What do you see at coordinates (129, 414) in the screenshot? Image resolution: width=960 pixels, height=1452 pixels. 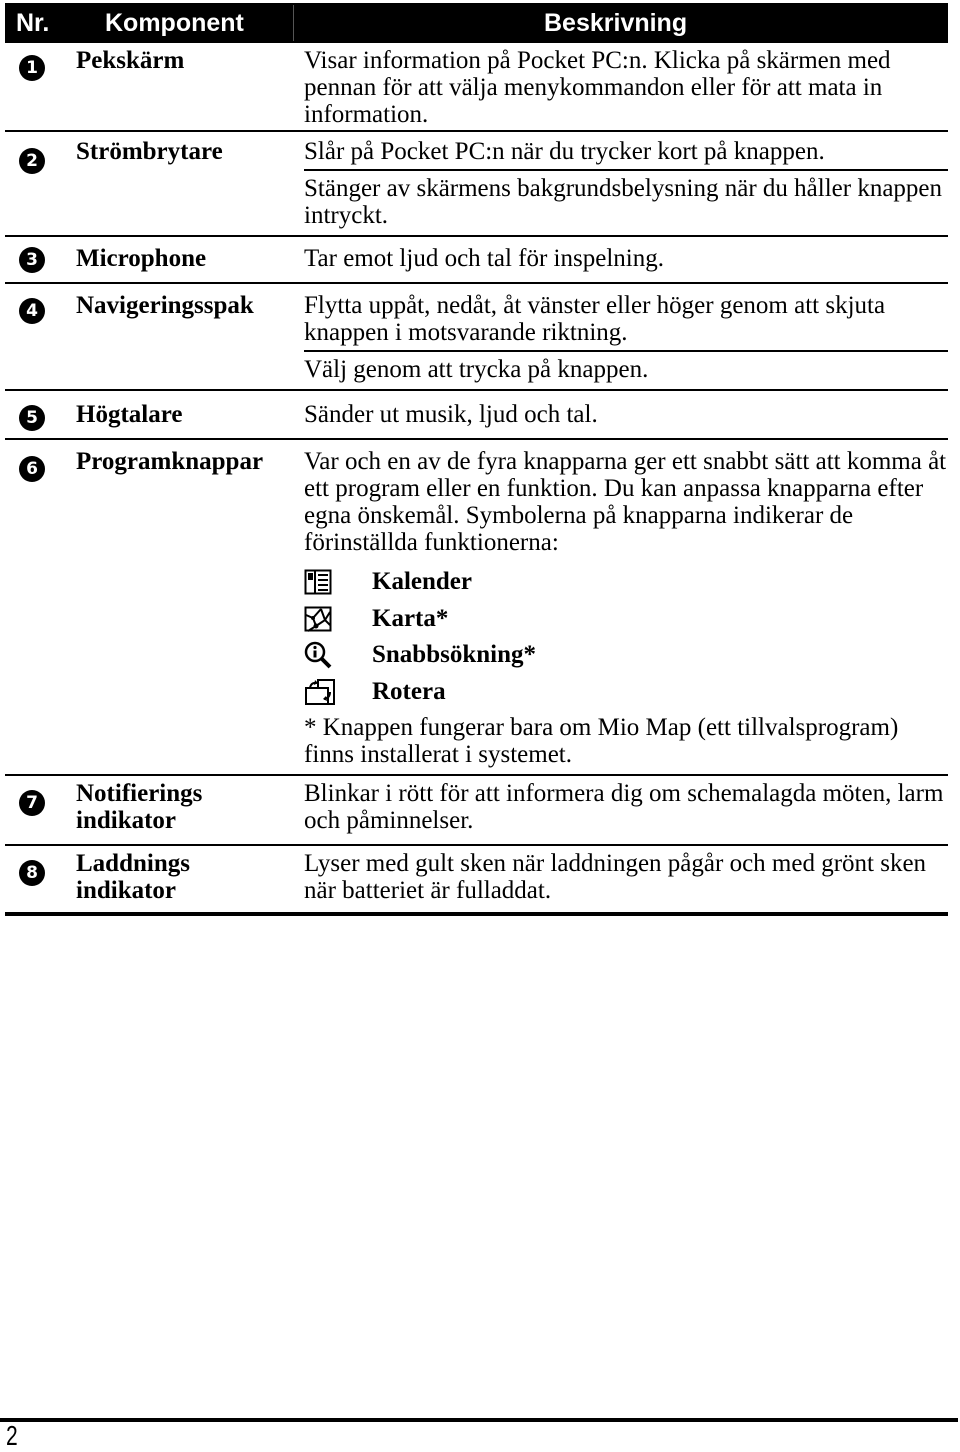 I see `component-name: Högtalare` at bounding box center [129, 414].